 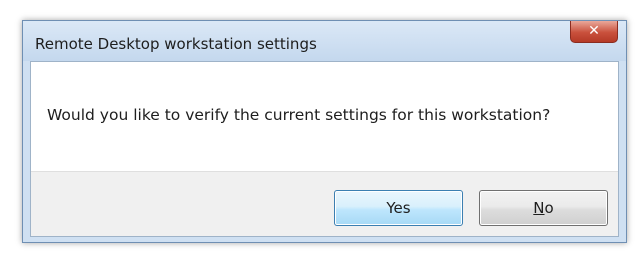 I want to click on no-button-label: No, so click(x=543, y=208).